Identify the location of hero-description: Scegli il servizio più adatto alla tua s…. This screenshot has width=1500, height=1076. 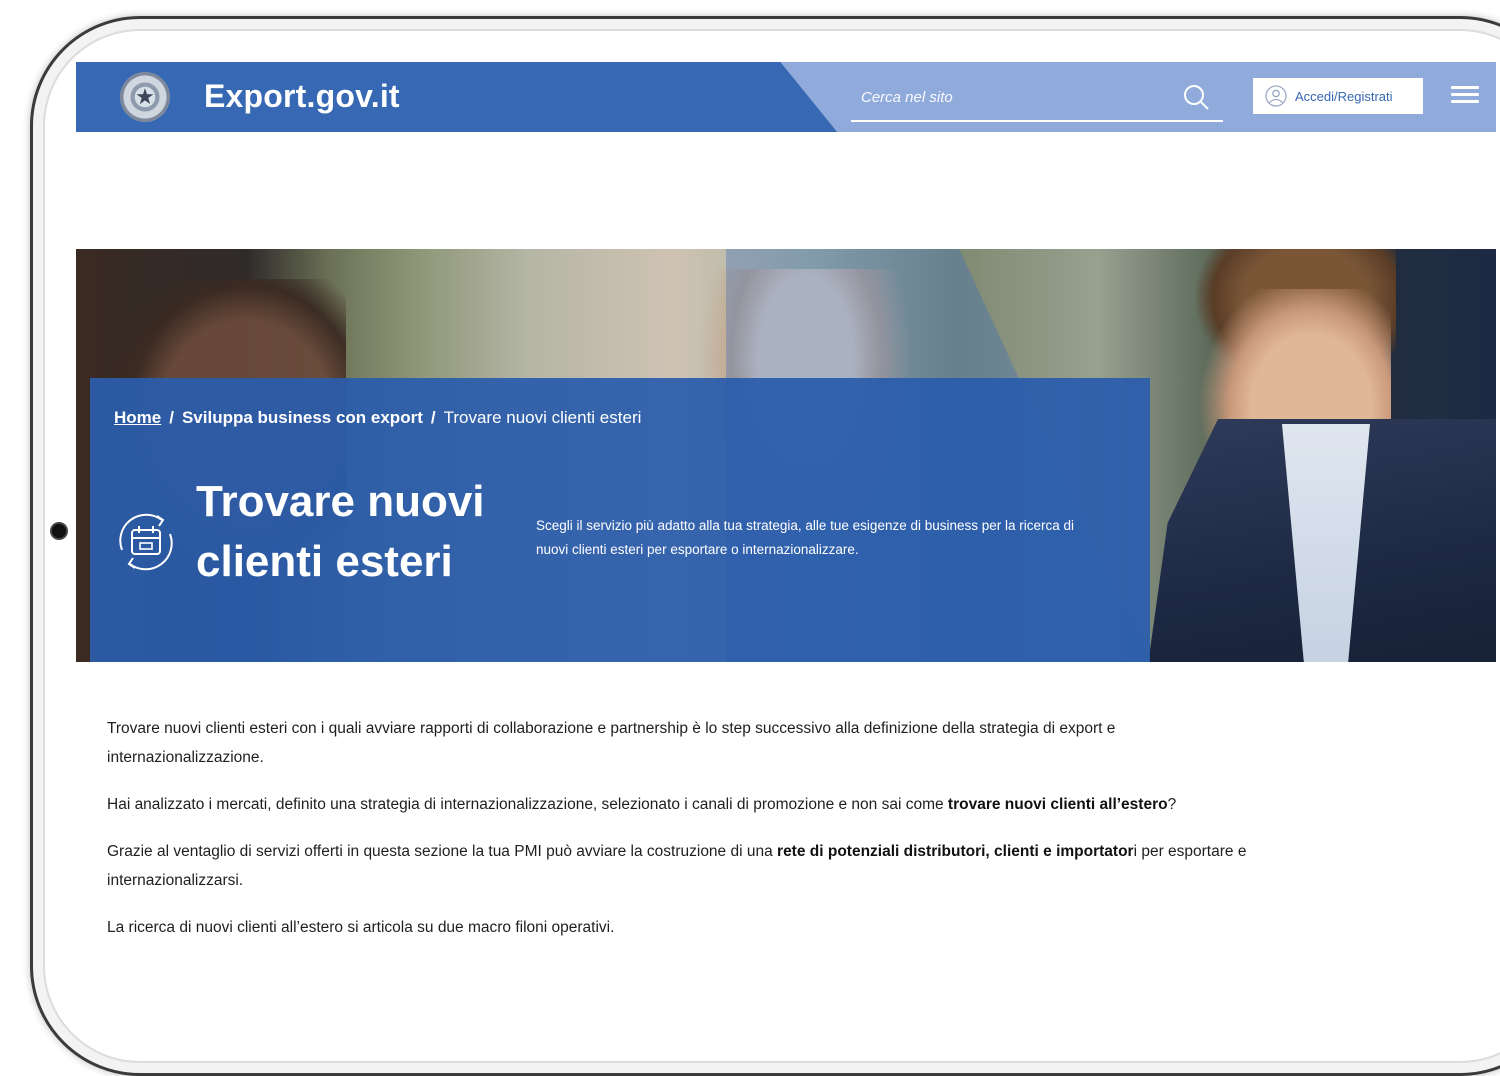
(805, 537).